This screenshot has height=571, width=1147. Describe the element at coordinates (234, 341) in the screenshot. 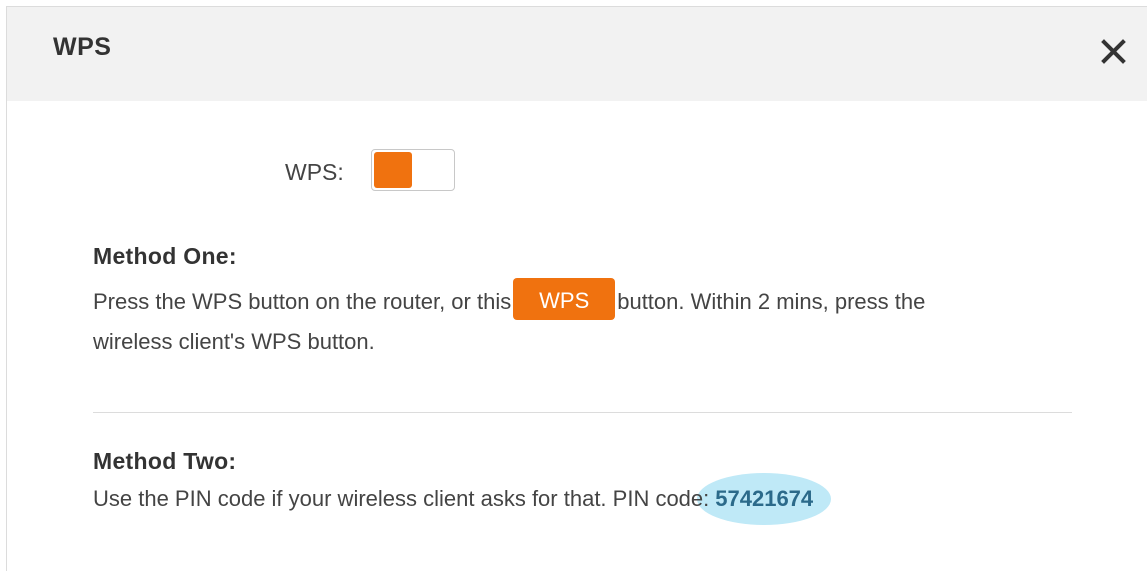

I see `method-one-line2: wireless client's WPS button.` at that location.